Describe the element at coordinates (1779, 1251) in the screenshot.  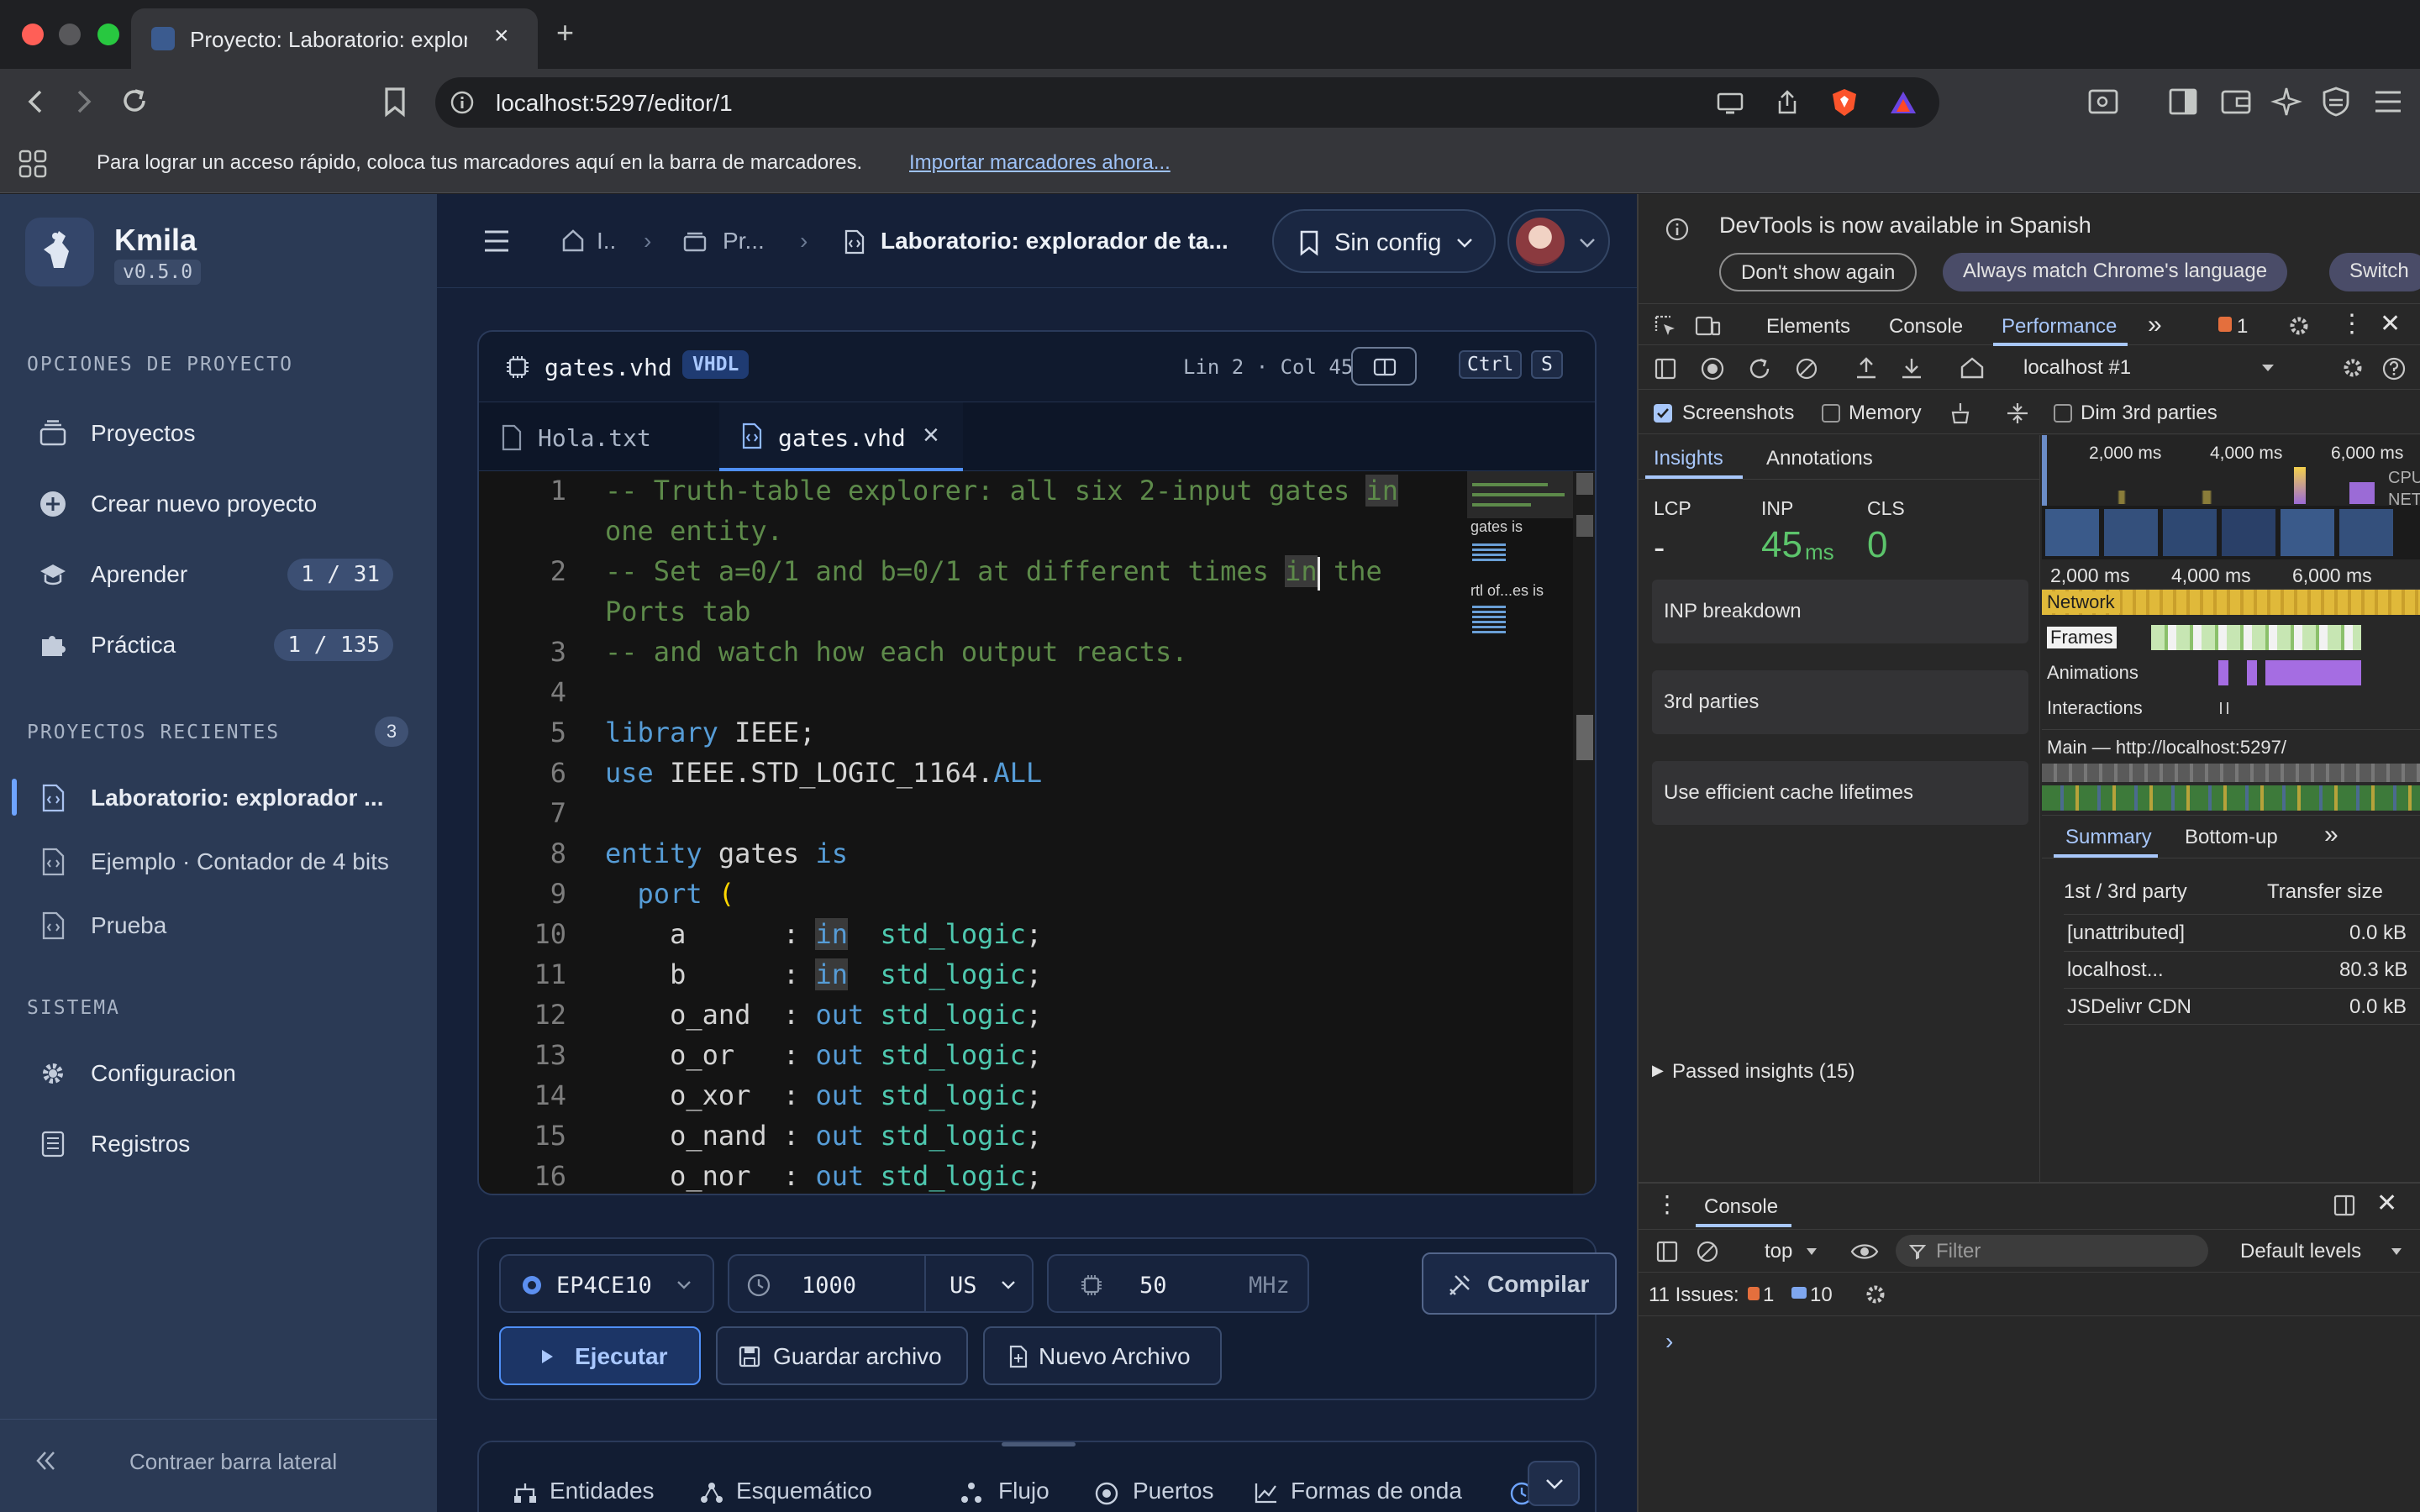
I see `context-select: top` at that location.